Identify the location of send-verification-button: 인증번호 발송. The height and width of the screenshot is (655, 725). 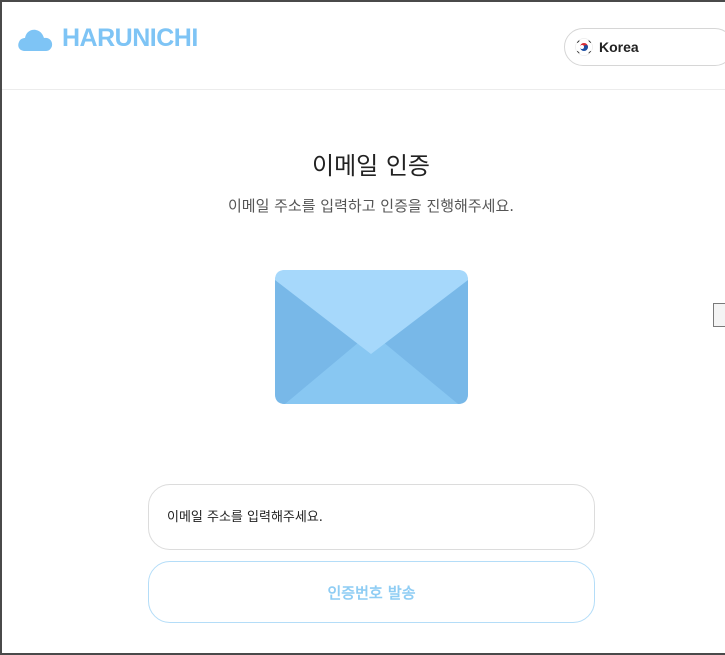
(371, 592).